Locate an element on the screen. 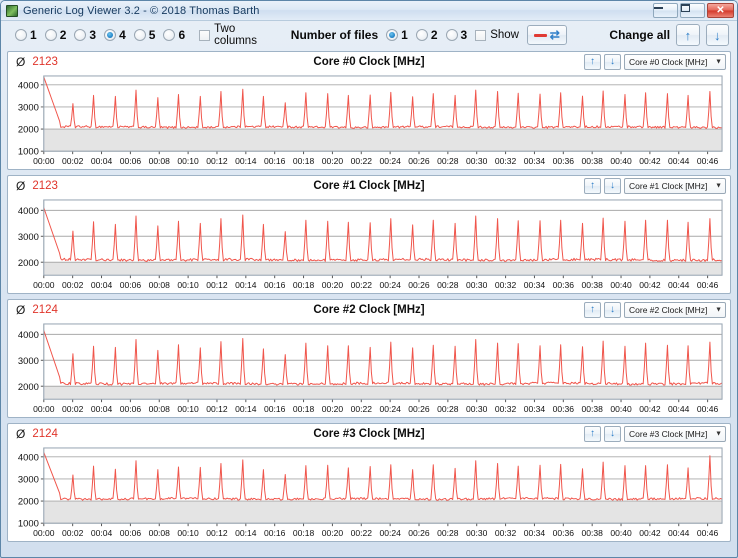  chart-count-option-2: 2 is located at coordinates (55, 35).